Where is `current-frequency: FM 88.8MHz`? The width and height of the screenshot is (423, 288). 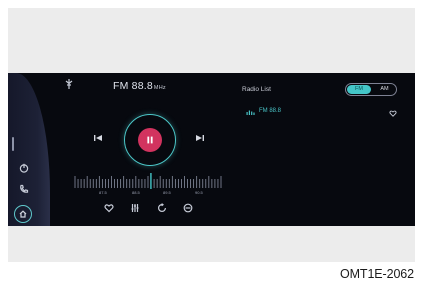 current-frequency: FM 88.8MHz is located at coordinates (139, 86).